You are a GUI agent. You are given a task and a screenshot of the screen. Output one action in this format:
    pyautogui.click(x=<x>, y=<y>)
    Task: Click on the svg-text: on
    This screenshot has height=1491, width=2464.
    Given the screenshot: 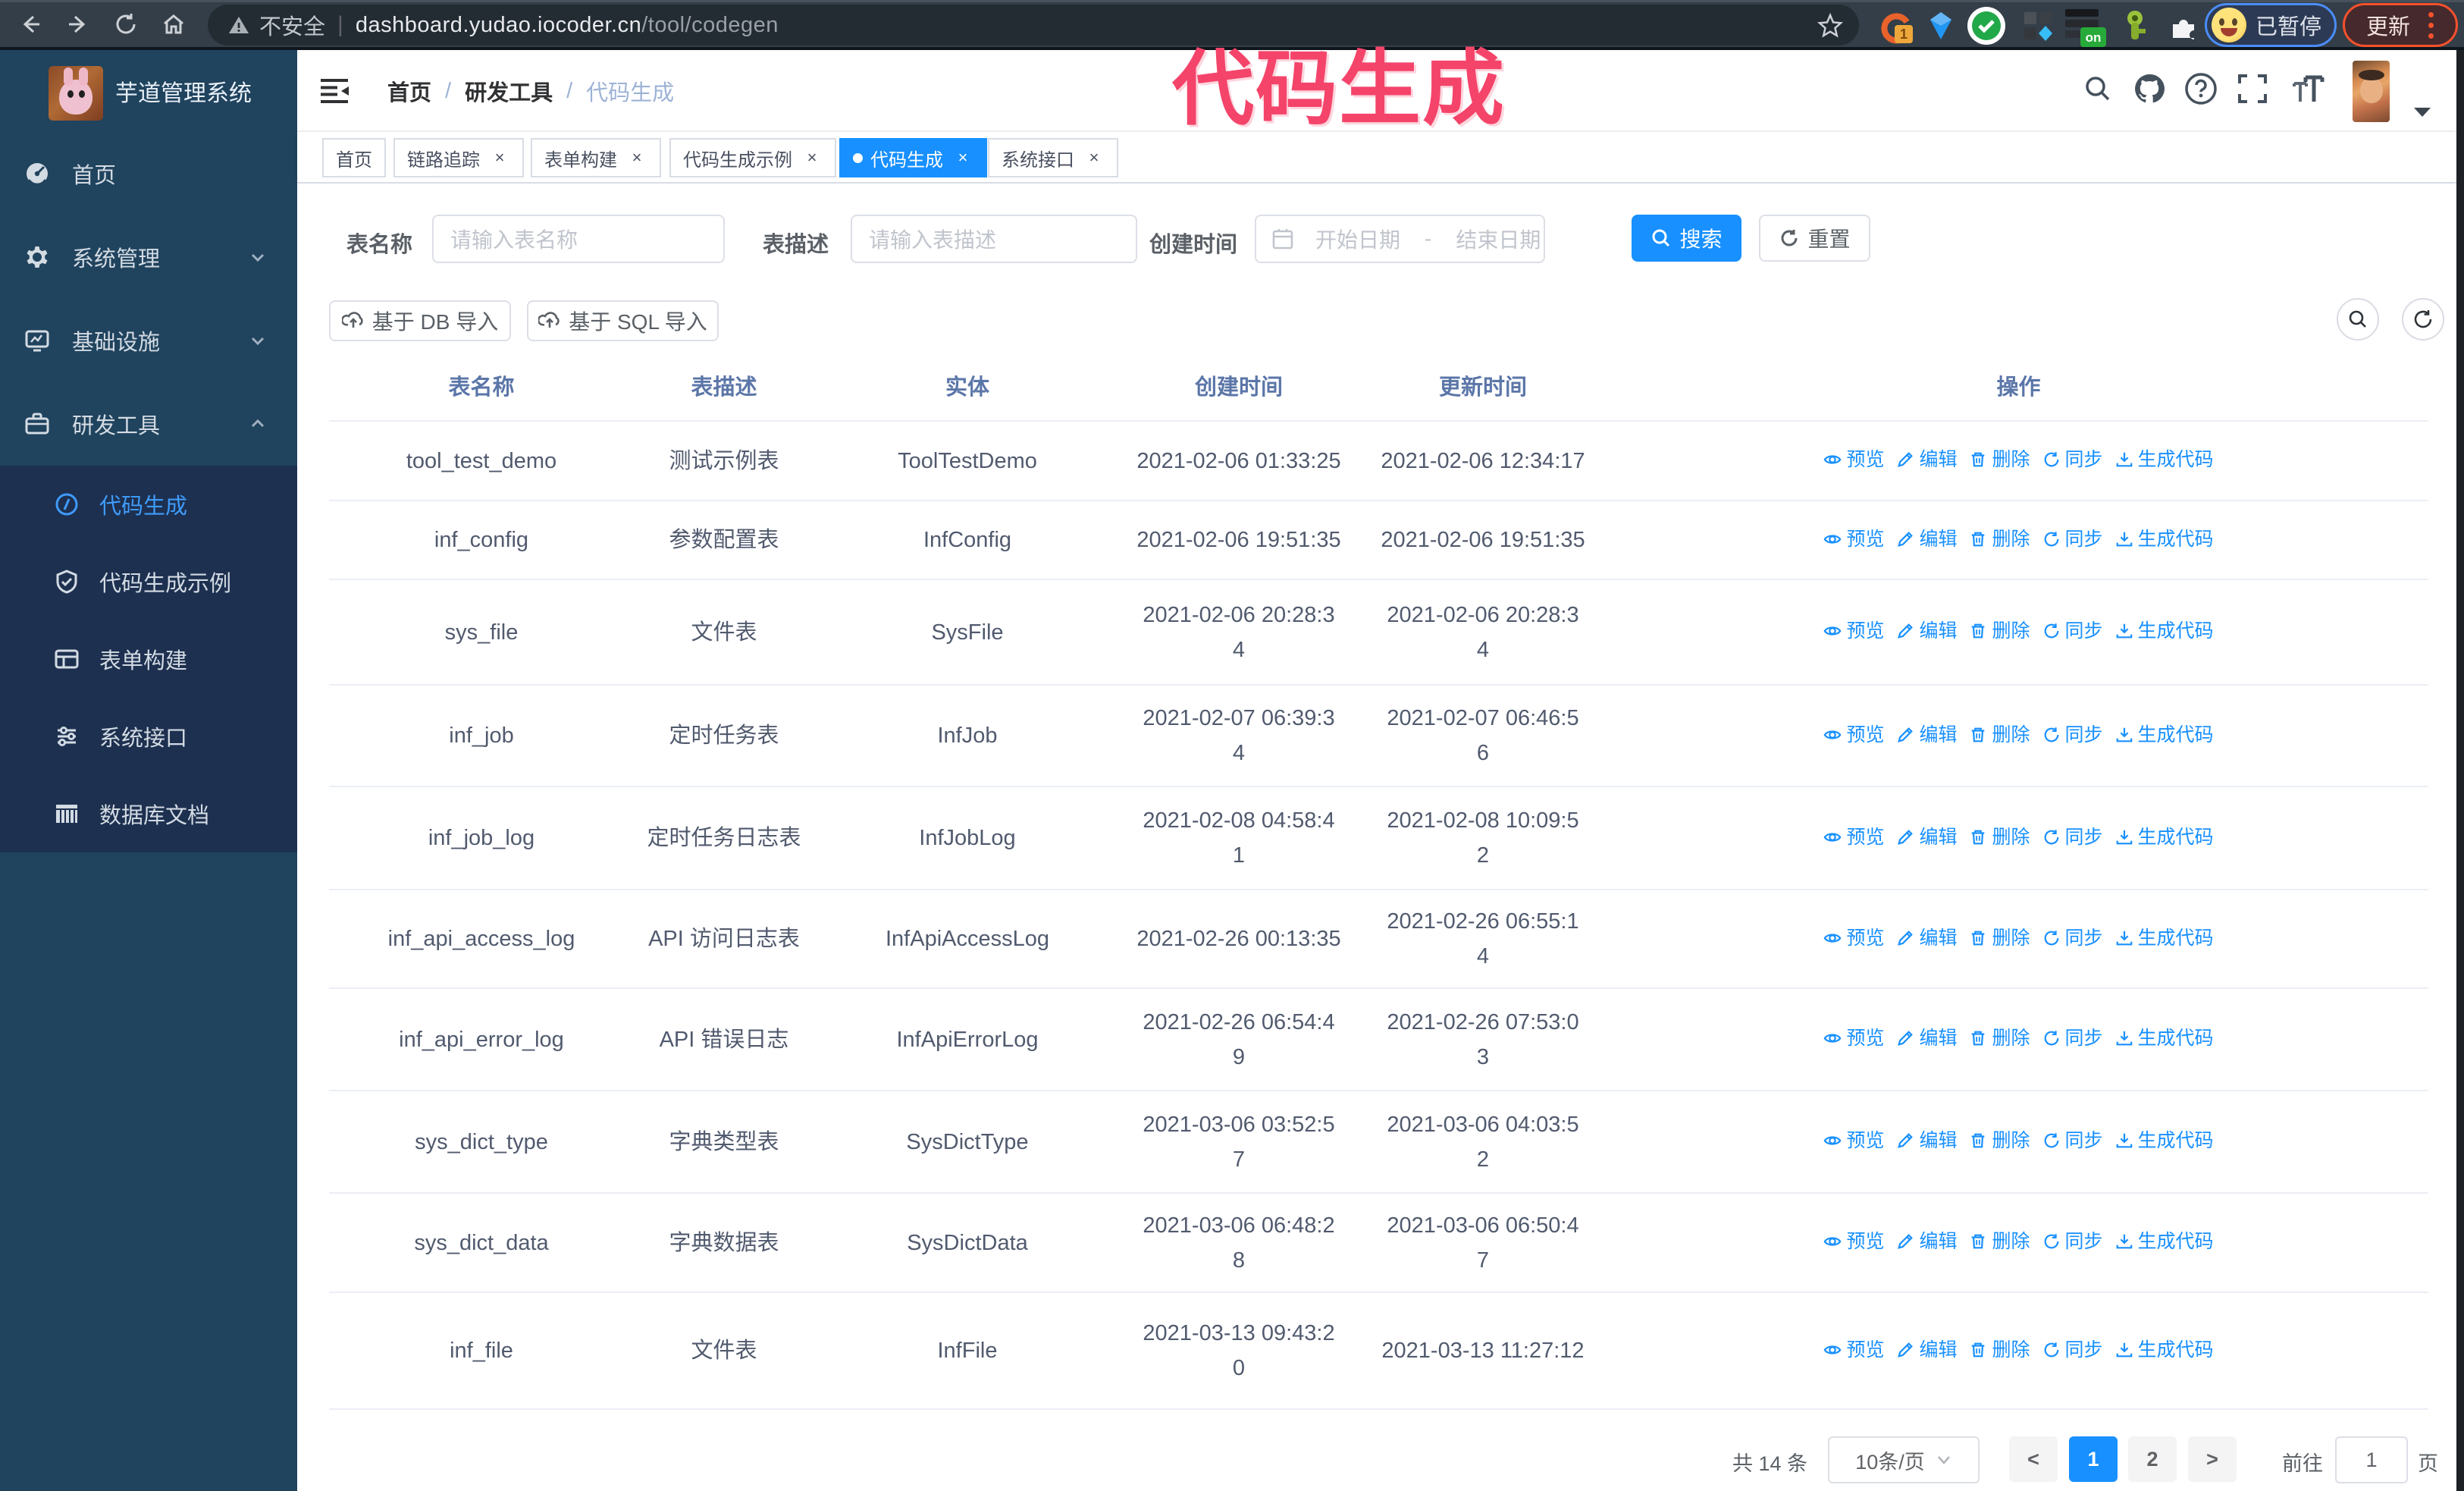 What is the action you would take?
    pyautogui.click(x=2094, y=37)
    